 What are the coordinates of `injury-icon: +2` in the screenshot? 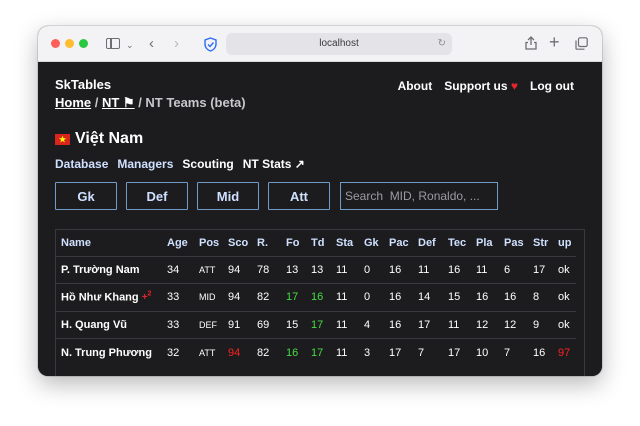 It's located at (147, 297).